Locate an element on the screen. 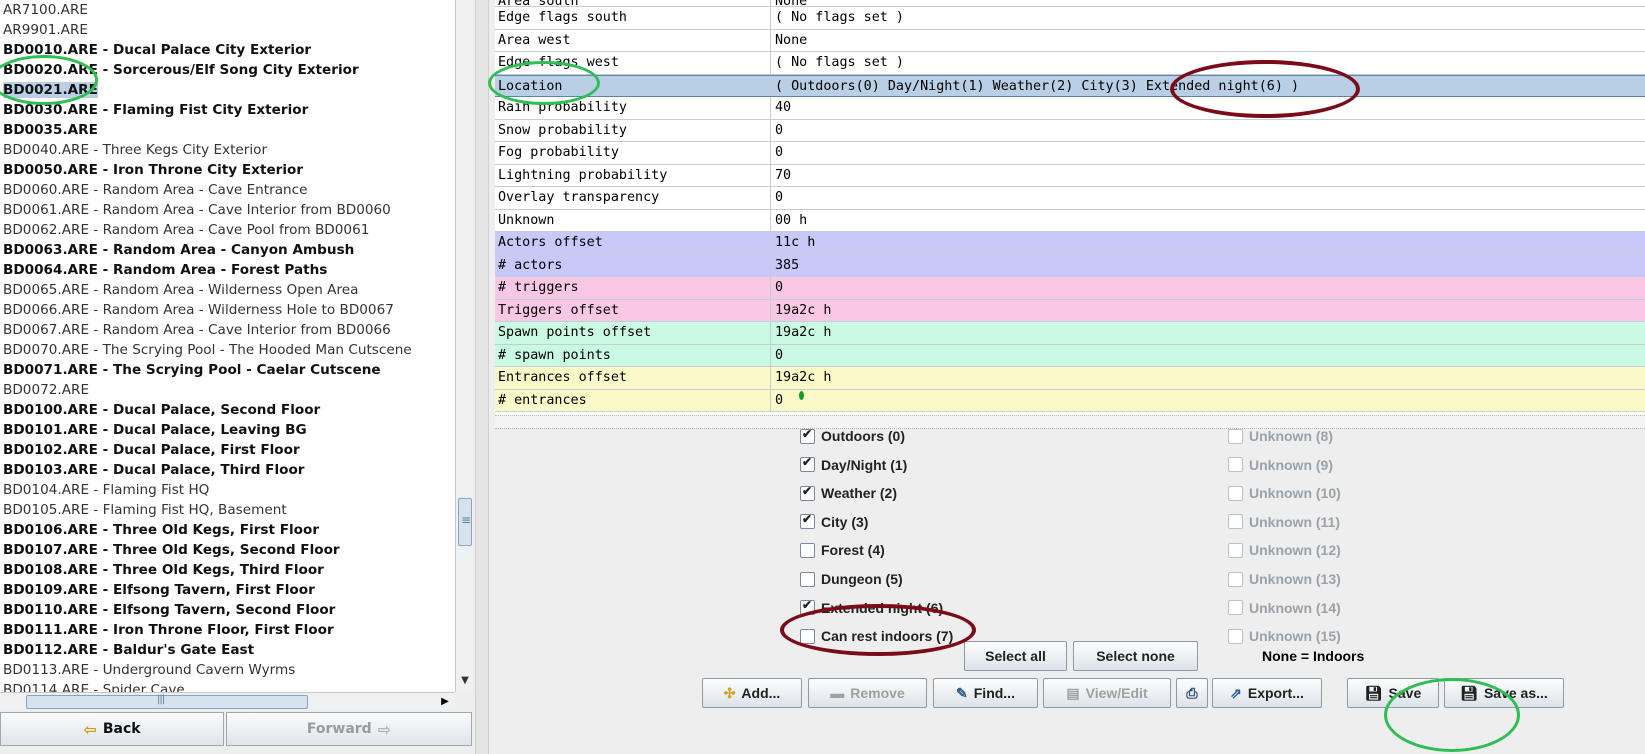  table-row: Fog probability 0 is located at coordinates (1070, 153).